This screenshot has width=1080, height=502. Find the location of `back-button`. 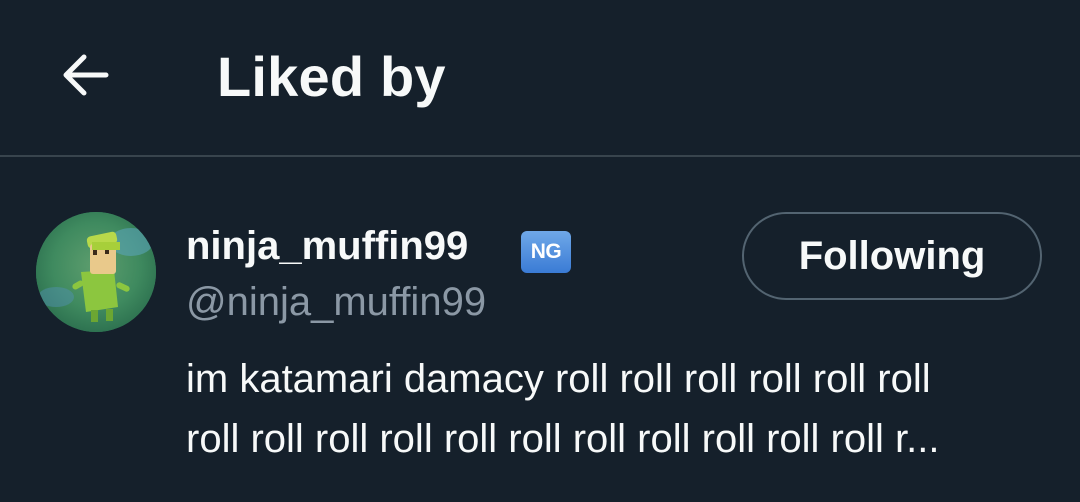

back-button is located at coordinates (84, 75).